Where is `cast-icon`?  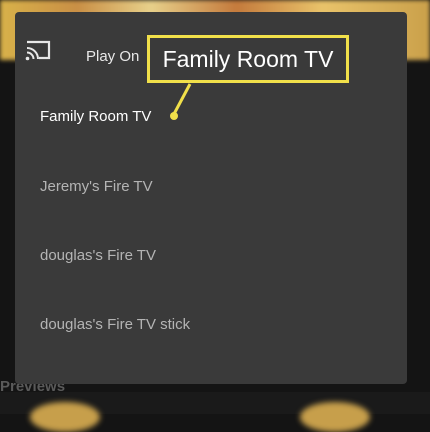
cast-icon is located at coordinates (38, 50).